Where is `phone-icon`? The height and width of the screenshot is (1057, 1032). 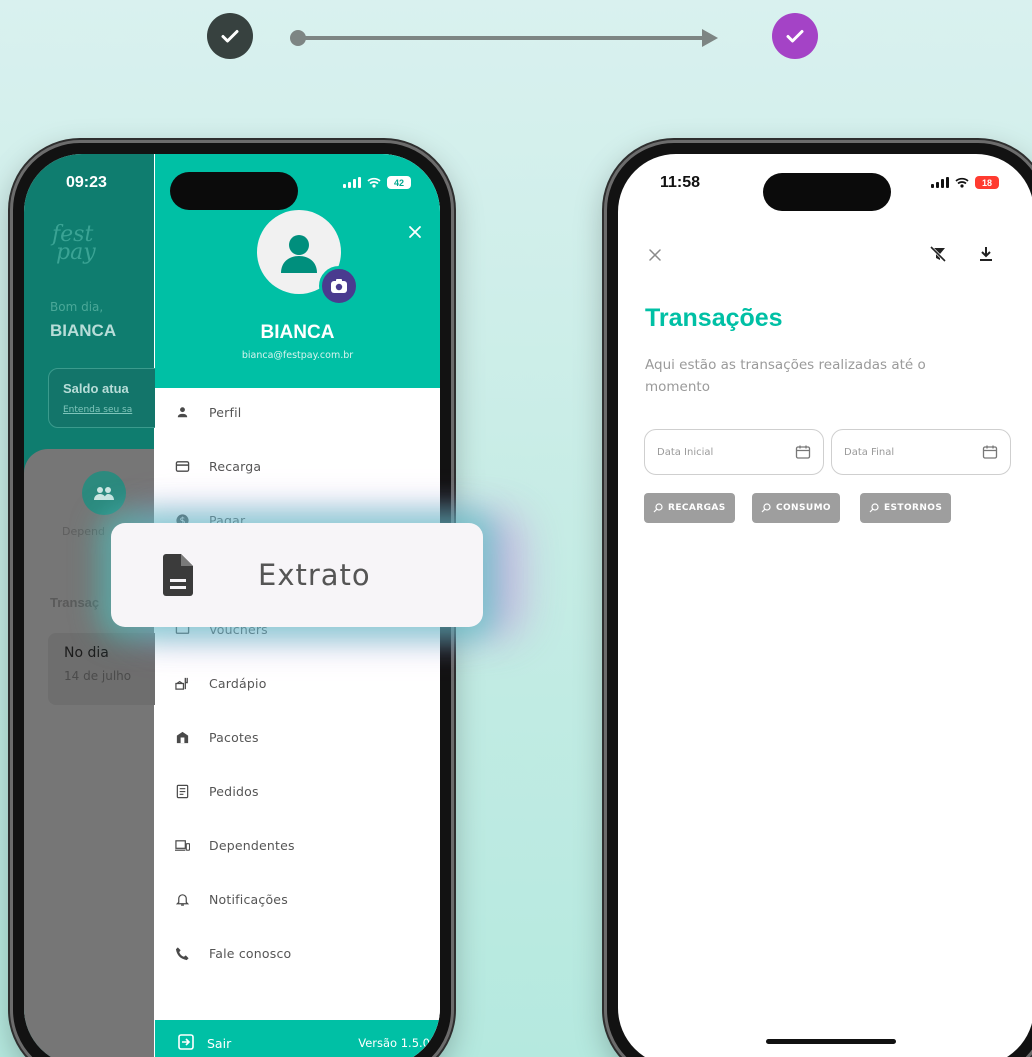
phone-icon is located at coordinates (182, 953).